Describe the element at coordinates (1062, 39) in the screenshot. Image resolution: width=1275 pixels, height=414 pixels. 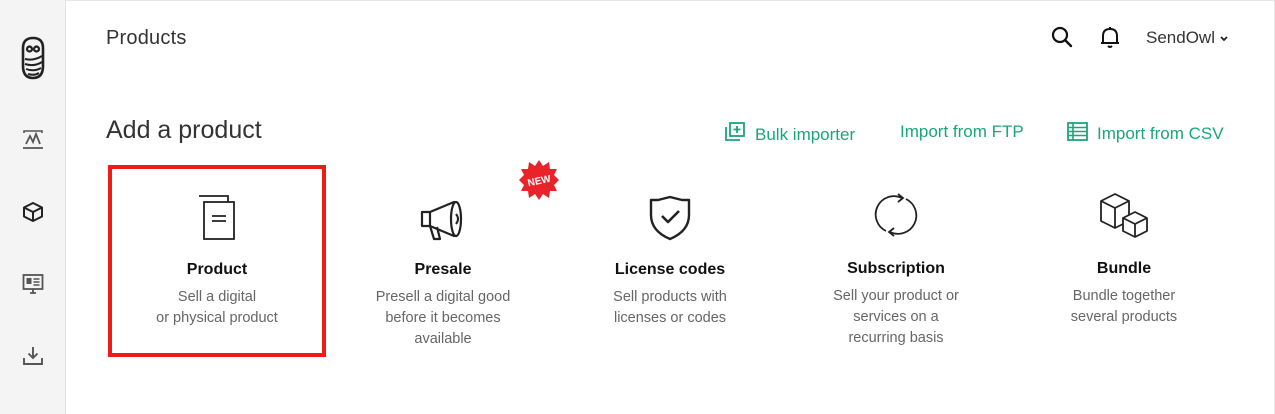
I see `search-icon` at that location.